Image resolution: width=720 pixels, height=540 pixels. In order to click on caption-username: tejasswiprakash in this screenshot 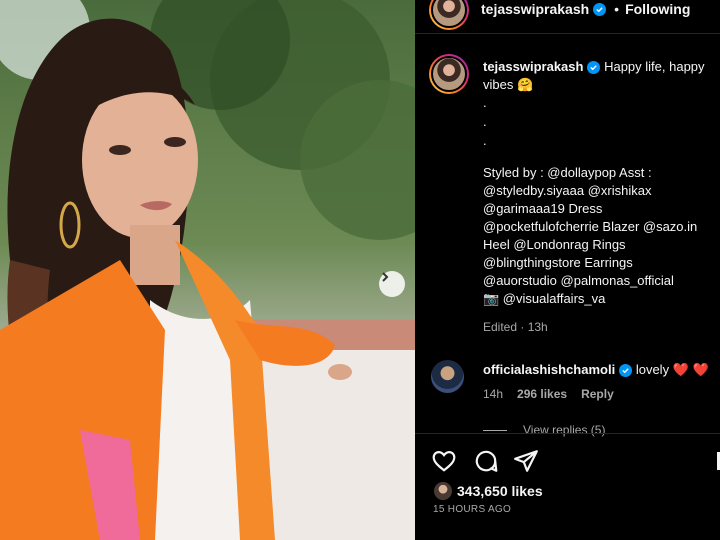, I will do `click(533, 66)`.